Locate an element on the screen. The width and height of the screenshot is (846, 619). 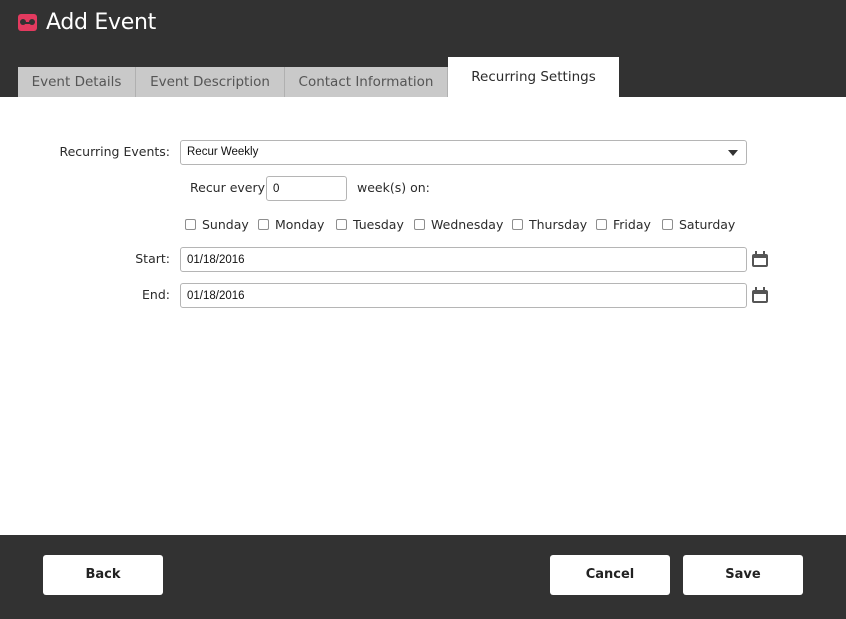
cancel-button: Cancel is located at coordinates (610, 575).